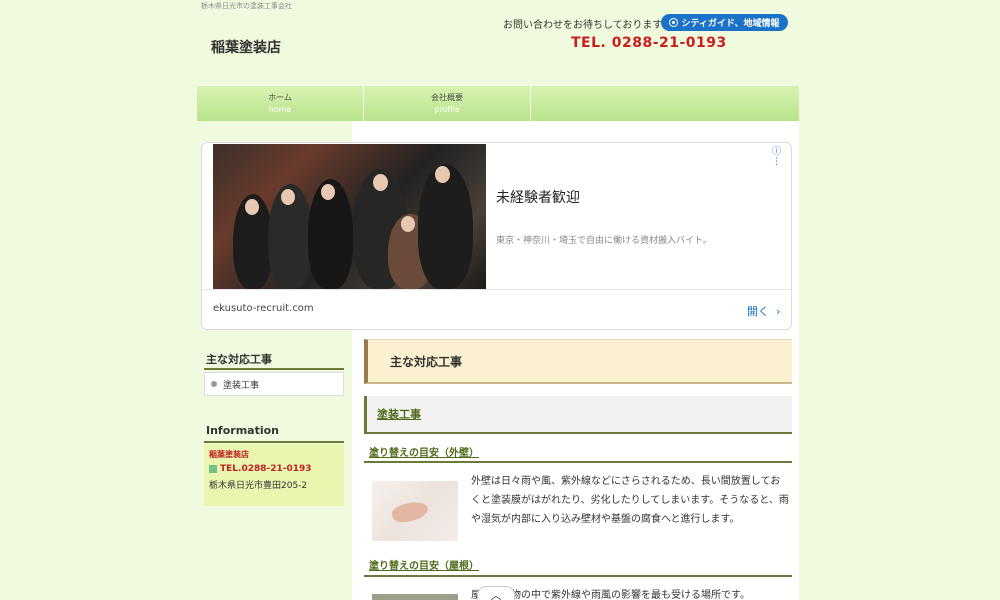 The image size is (1000, 600). What do you see at coordinates (424, 451) in the screenshot?
I see `subsection-heading-exterior: 塗り替えの目安（外壁）` at bounding box center [424, 451].